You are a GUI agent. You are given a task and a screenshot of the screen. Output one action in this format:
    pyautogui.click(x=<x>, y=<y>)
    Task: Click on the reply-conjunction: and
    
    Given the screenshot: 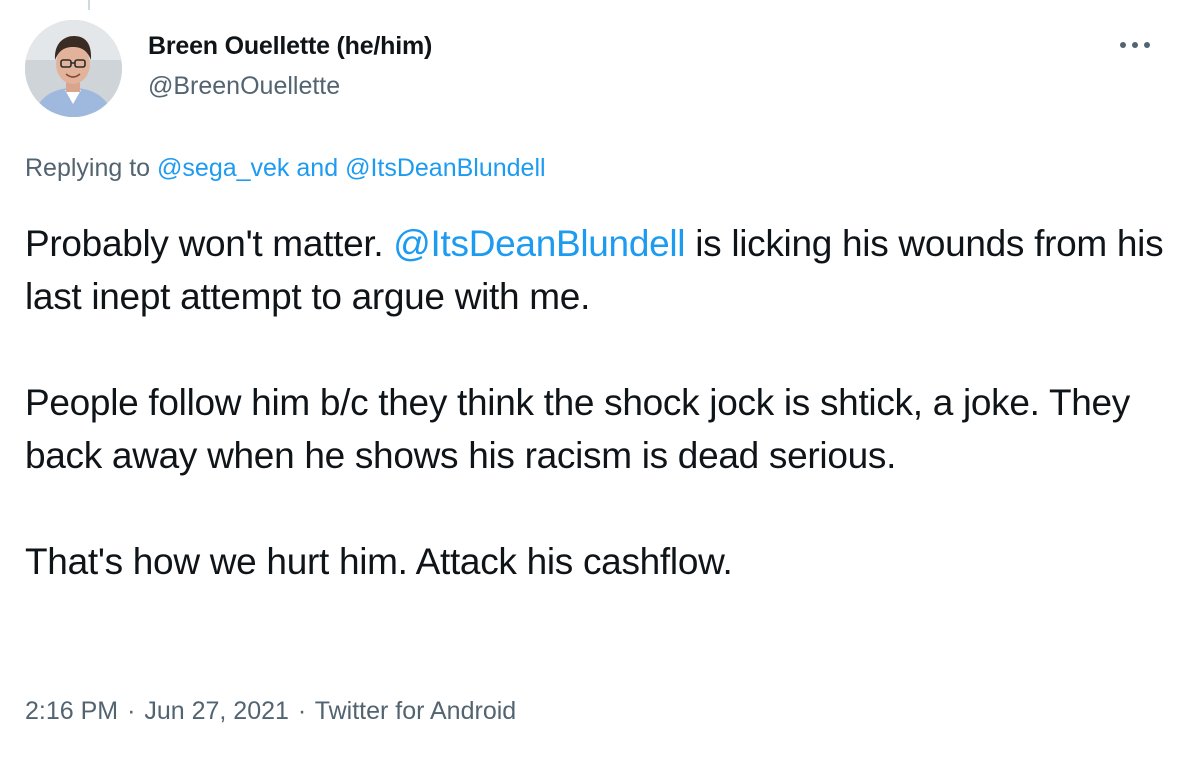 What is the action you would take?
    pyautogui.click(x=317, y=168)
    